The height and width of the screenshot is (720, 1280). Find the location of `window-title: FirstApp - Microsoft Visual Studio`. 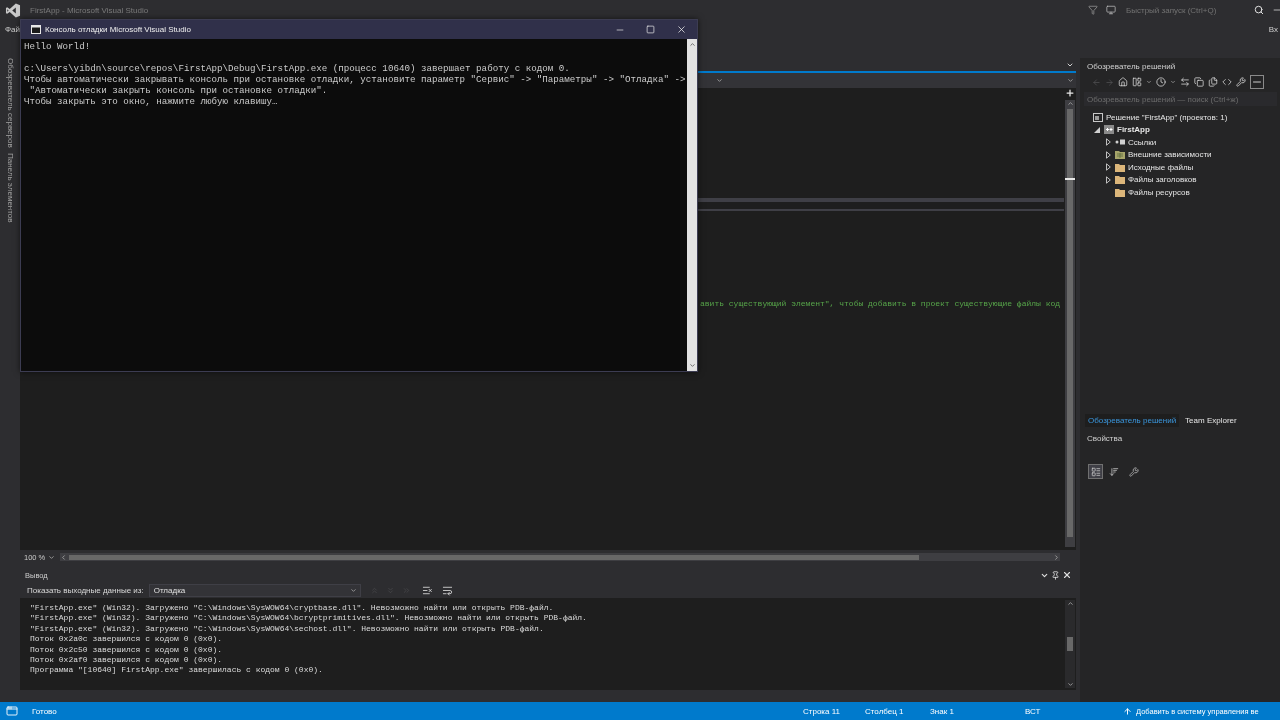

window-title: FirstApp - Microsoft Visual Studio is located at coordinates (89, 10).